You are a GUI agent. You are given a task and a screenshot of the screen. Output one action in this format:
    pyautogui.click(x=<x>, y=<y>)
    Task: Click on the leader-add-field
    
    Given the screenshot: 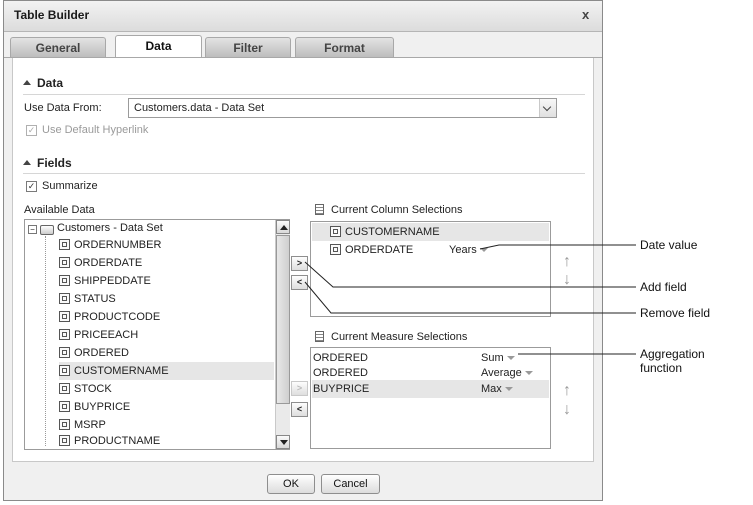 What is the action you would take?
    pyautogui.click(x=470, y=274)
    